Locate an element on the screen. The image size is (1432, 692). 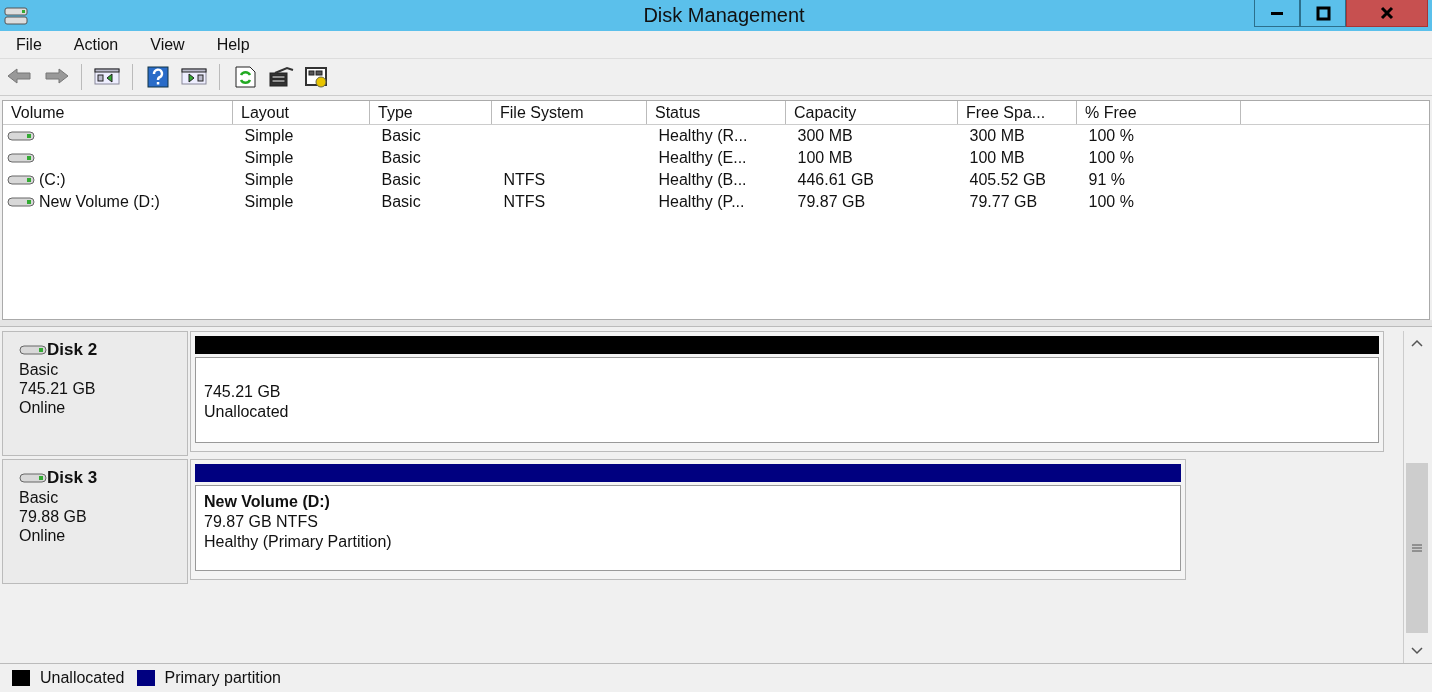
partition-detail: Unallocated is located at coordinates (247, 412).